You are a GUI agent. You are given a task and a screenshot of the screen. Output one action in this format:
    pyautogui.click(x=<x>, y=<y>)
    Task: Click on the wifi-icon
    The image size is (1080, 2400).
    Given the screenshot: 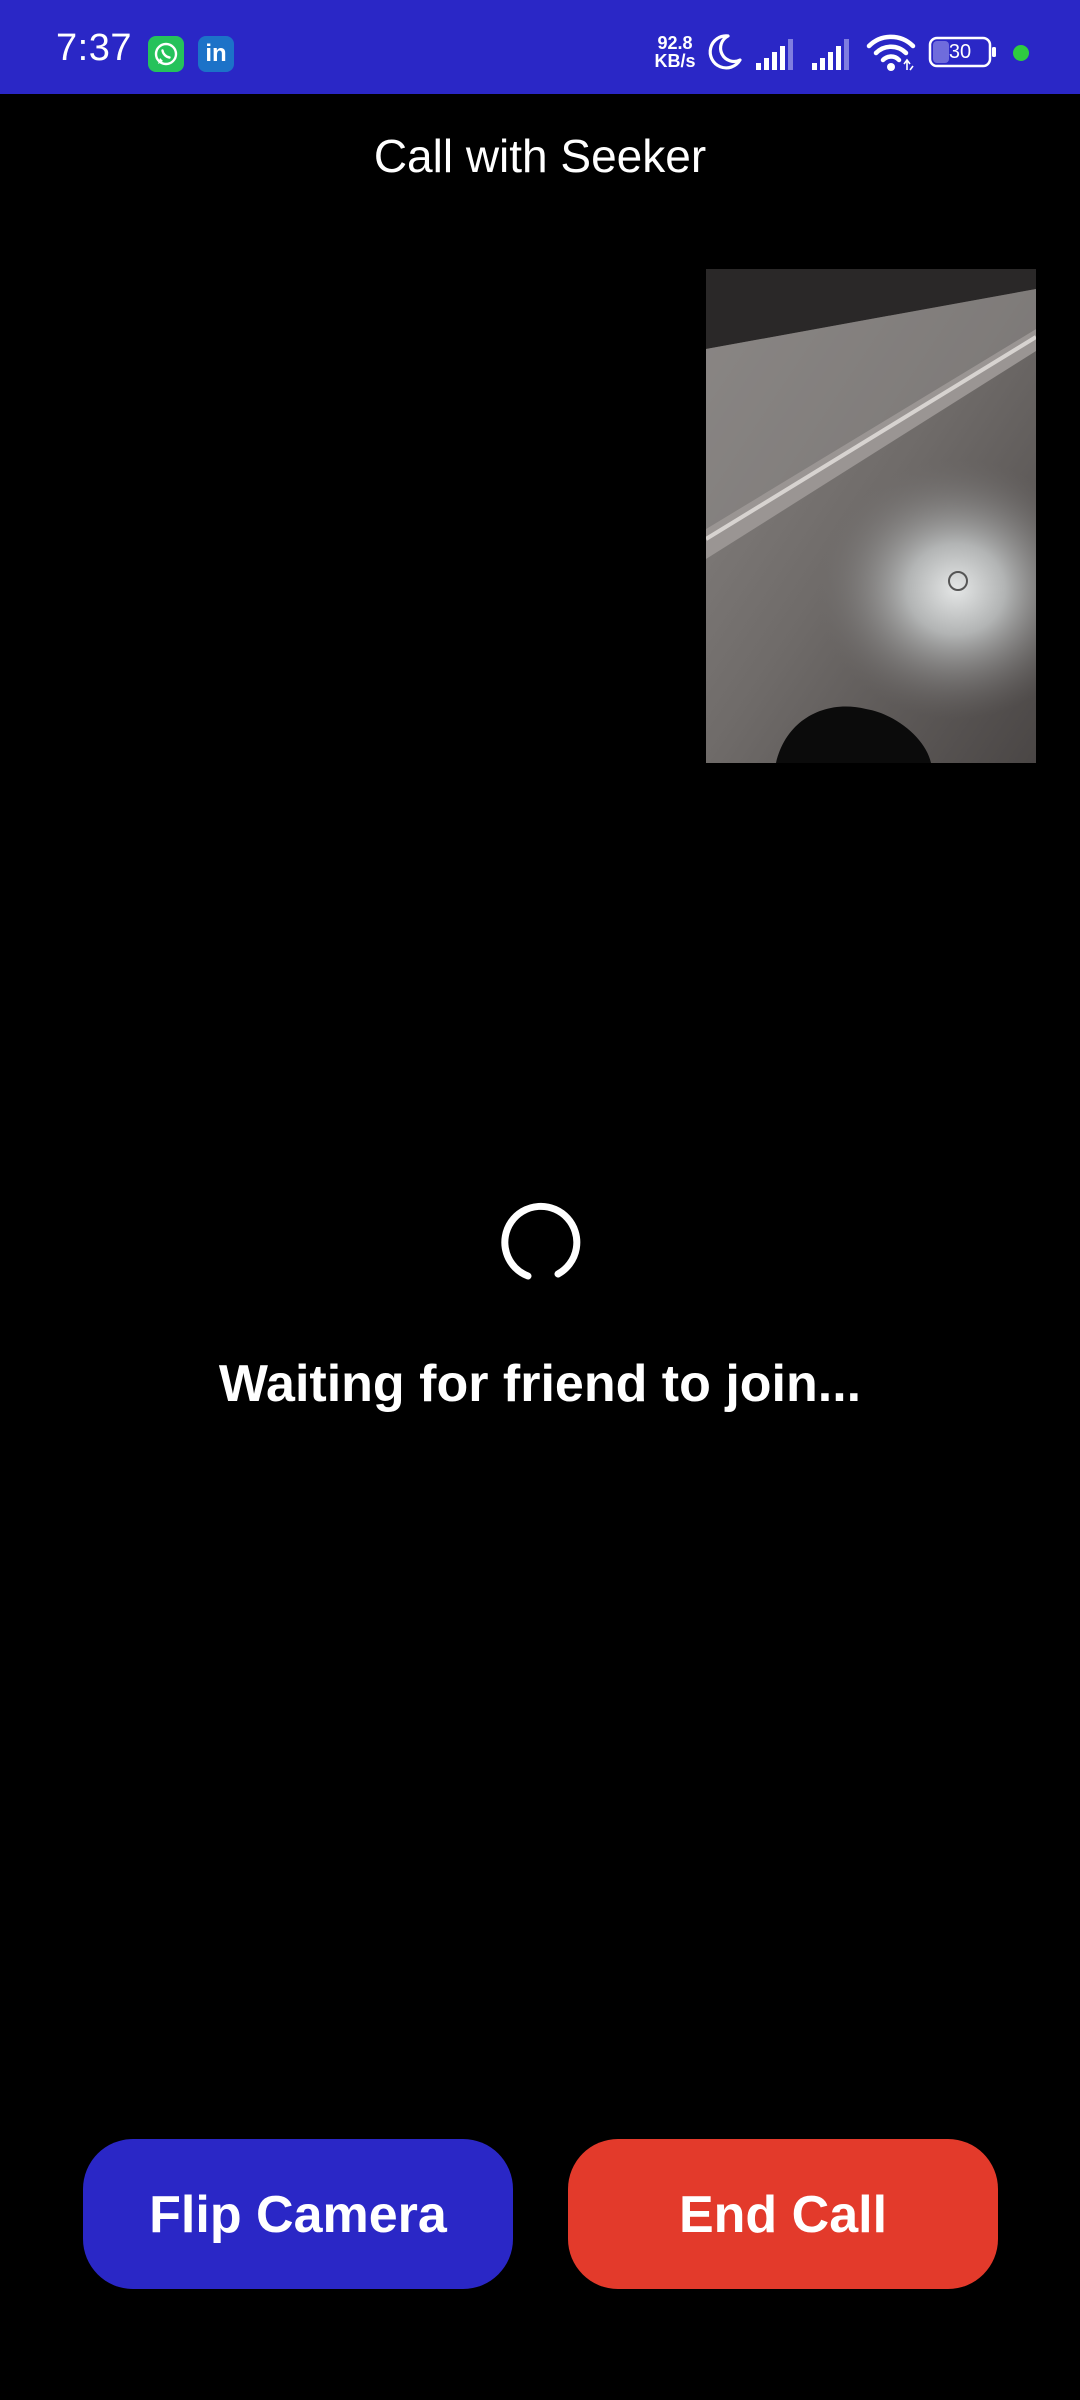 What is the action you would take?
    pyautogui.click(x=891, y=52)
    